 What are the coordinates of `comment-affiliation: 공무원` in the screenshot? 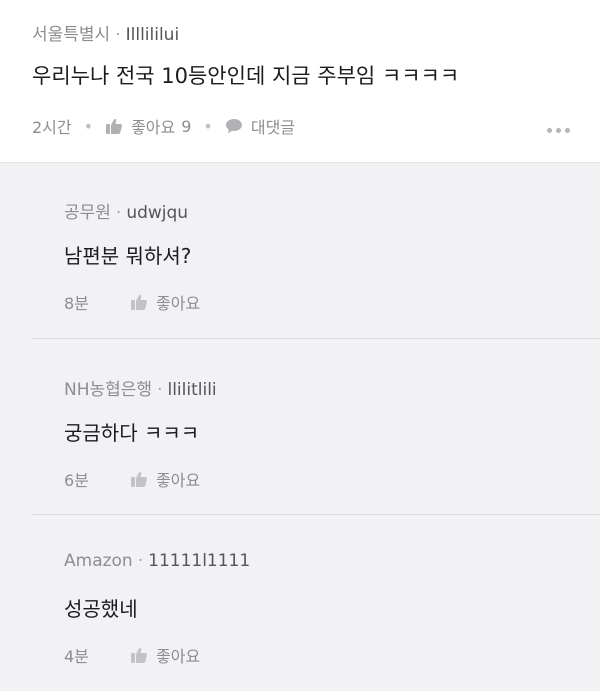 It's located at (87, 213).